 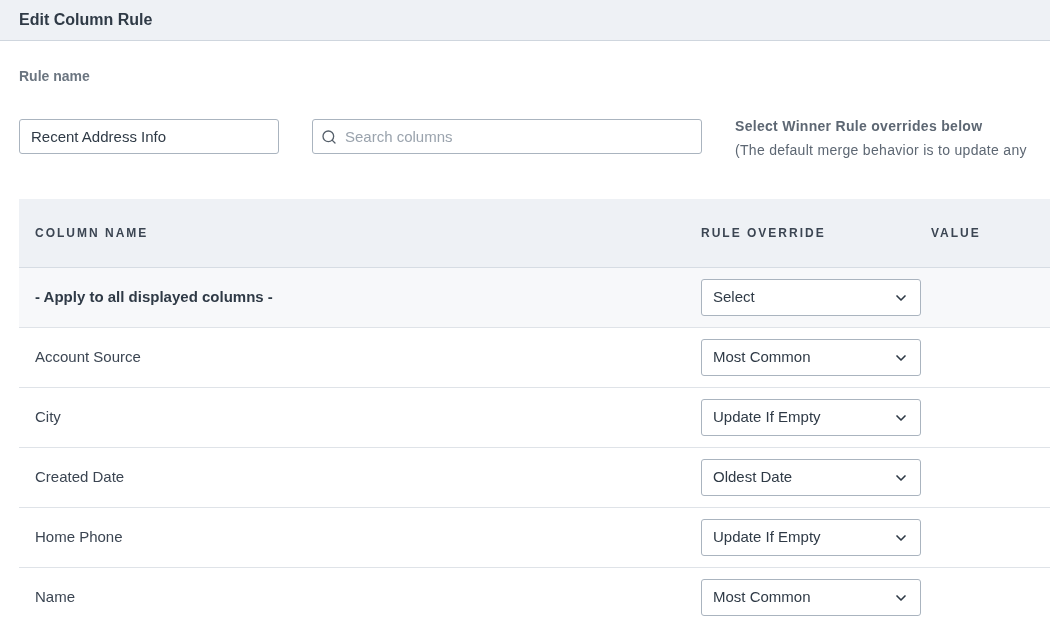 What do you see at coordinates (507, 136) in the screenshot?
I see `search-field: Search columns` at bounding box center [507, 136].